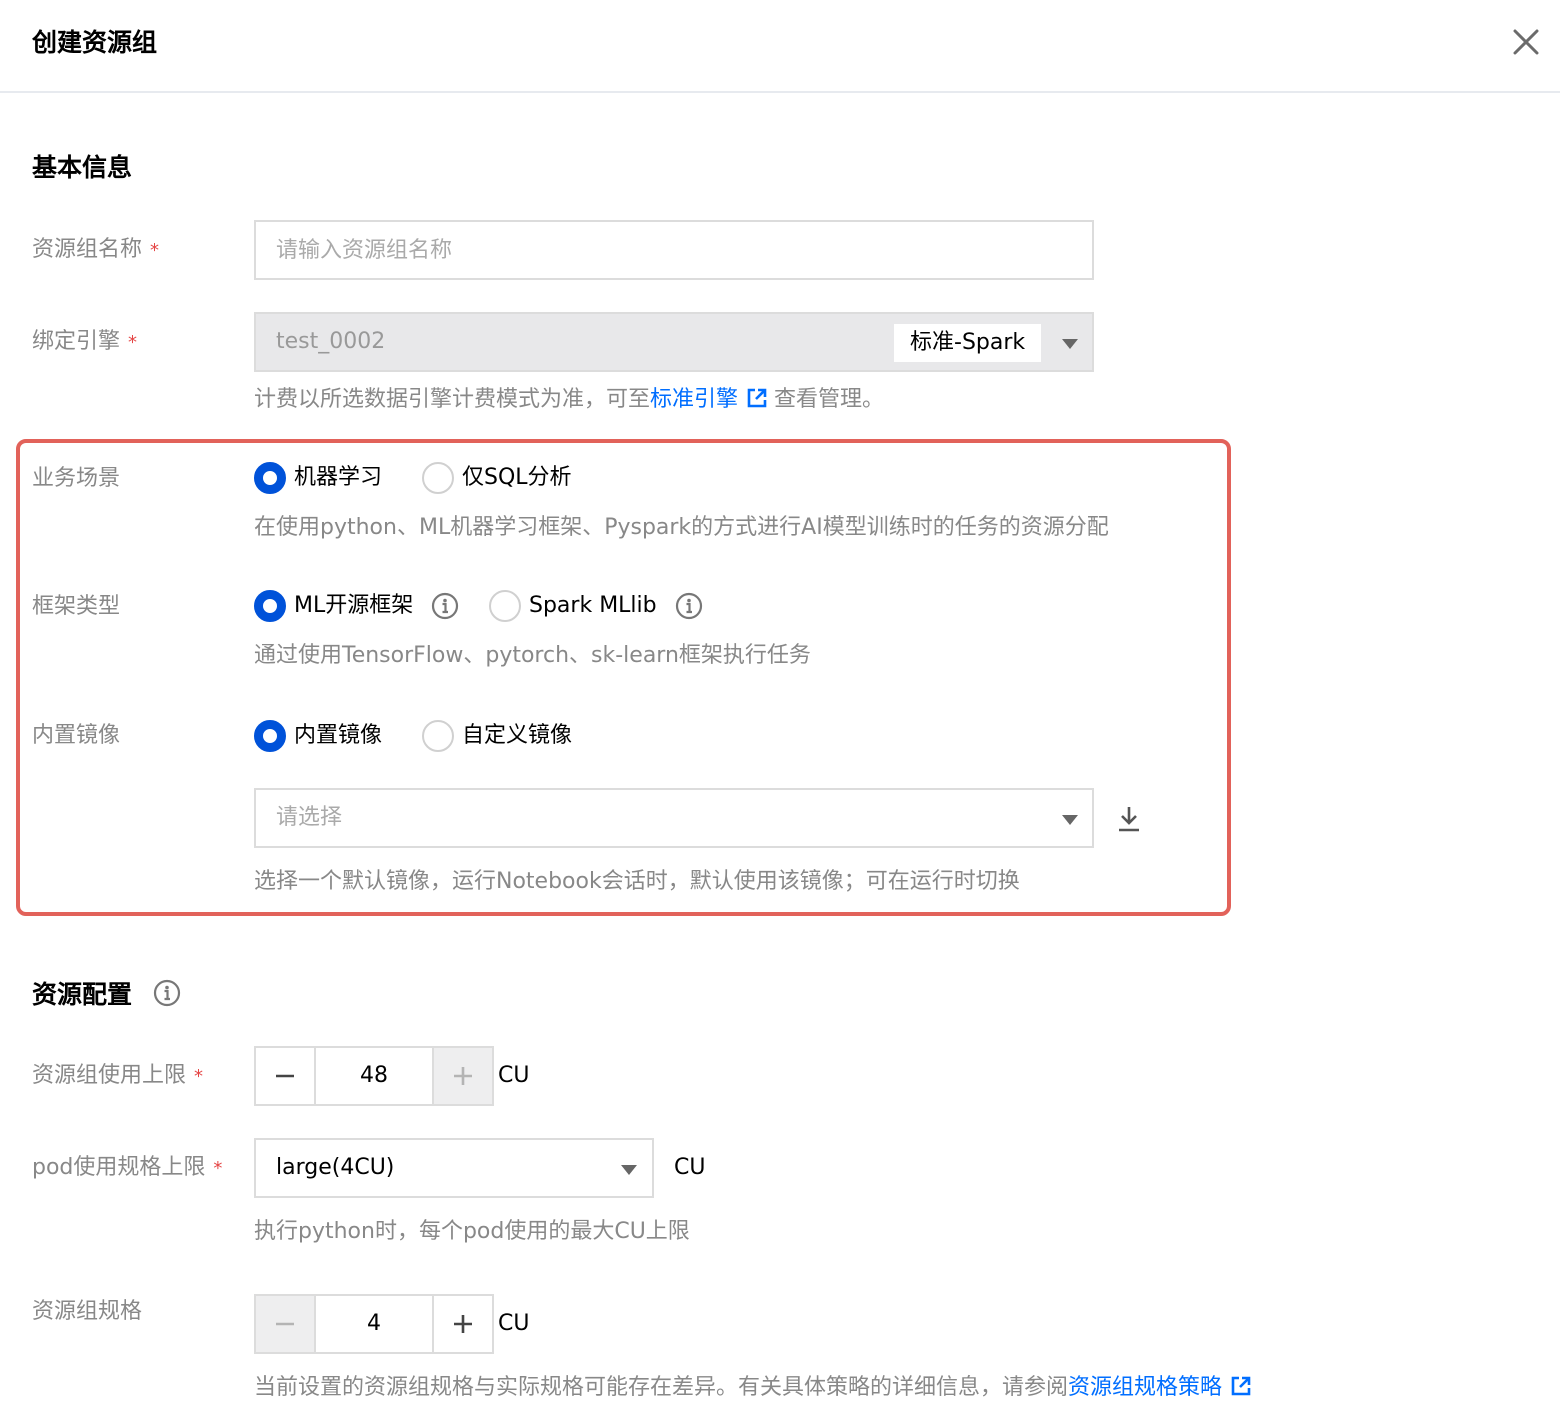  Describe the element at coordinates (674, 342) in the screenshot. I see `engine-select: test_0002 标准-Spark` at that location.